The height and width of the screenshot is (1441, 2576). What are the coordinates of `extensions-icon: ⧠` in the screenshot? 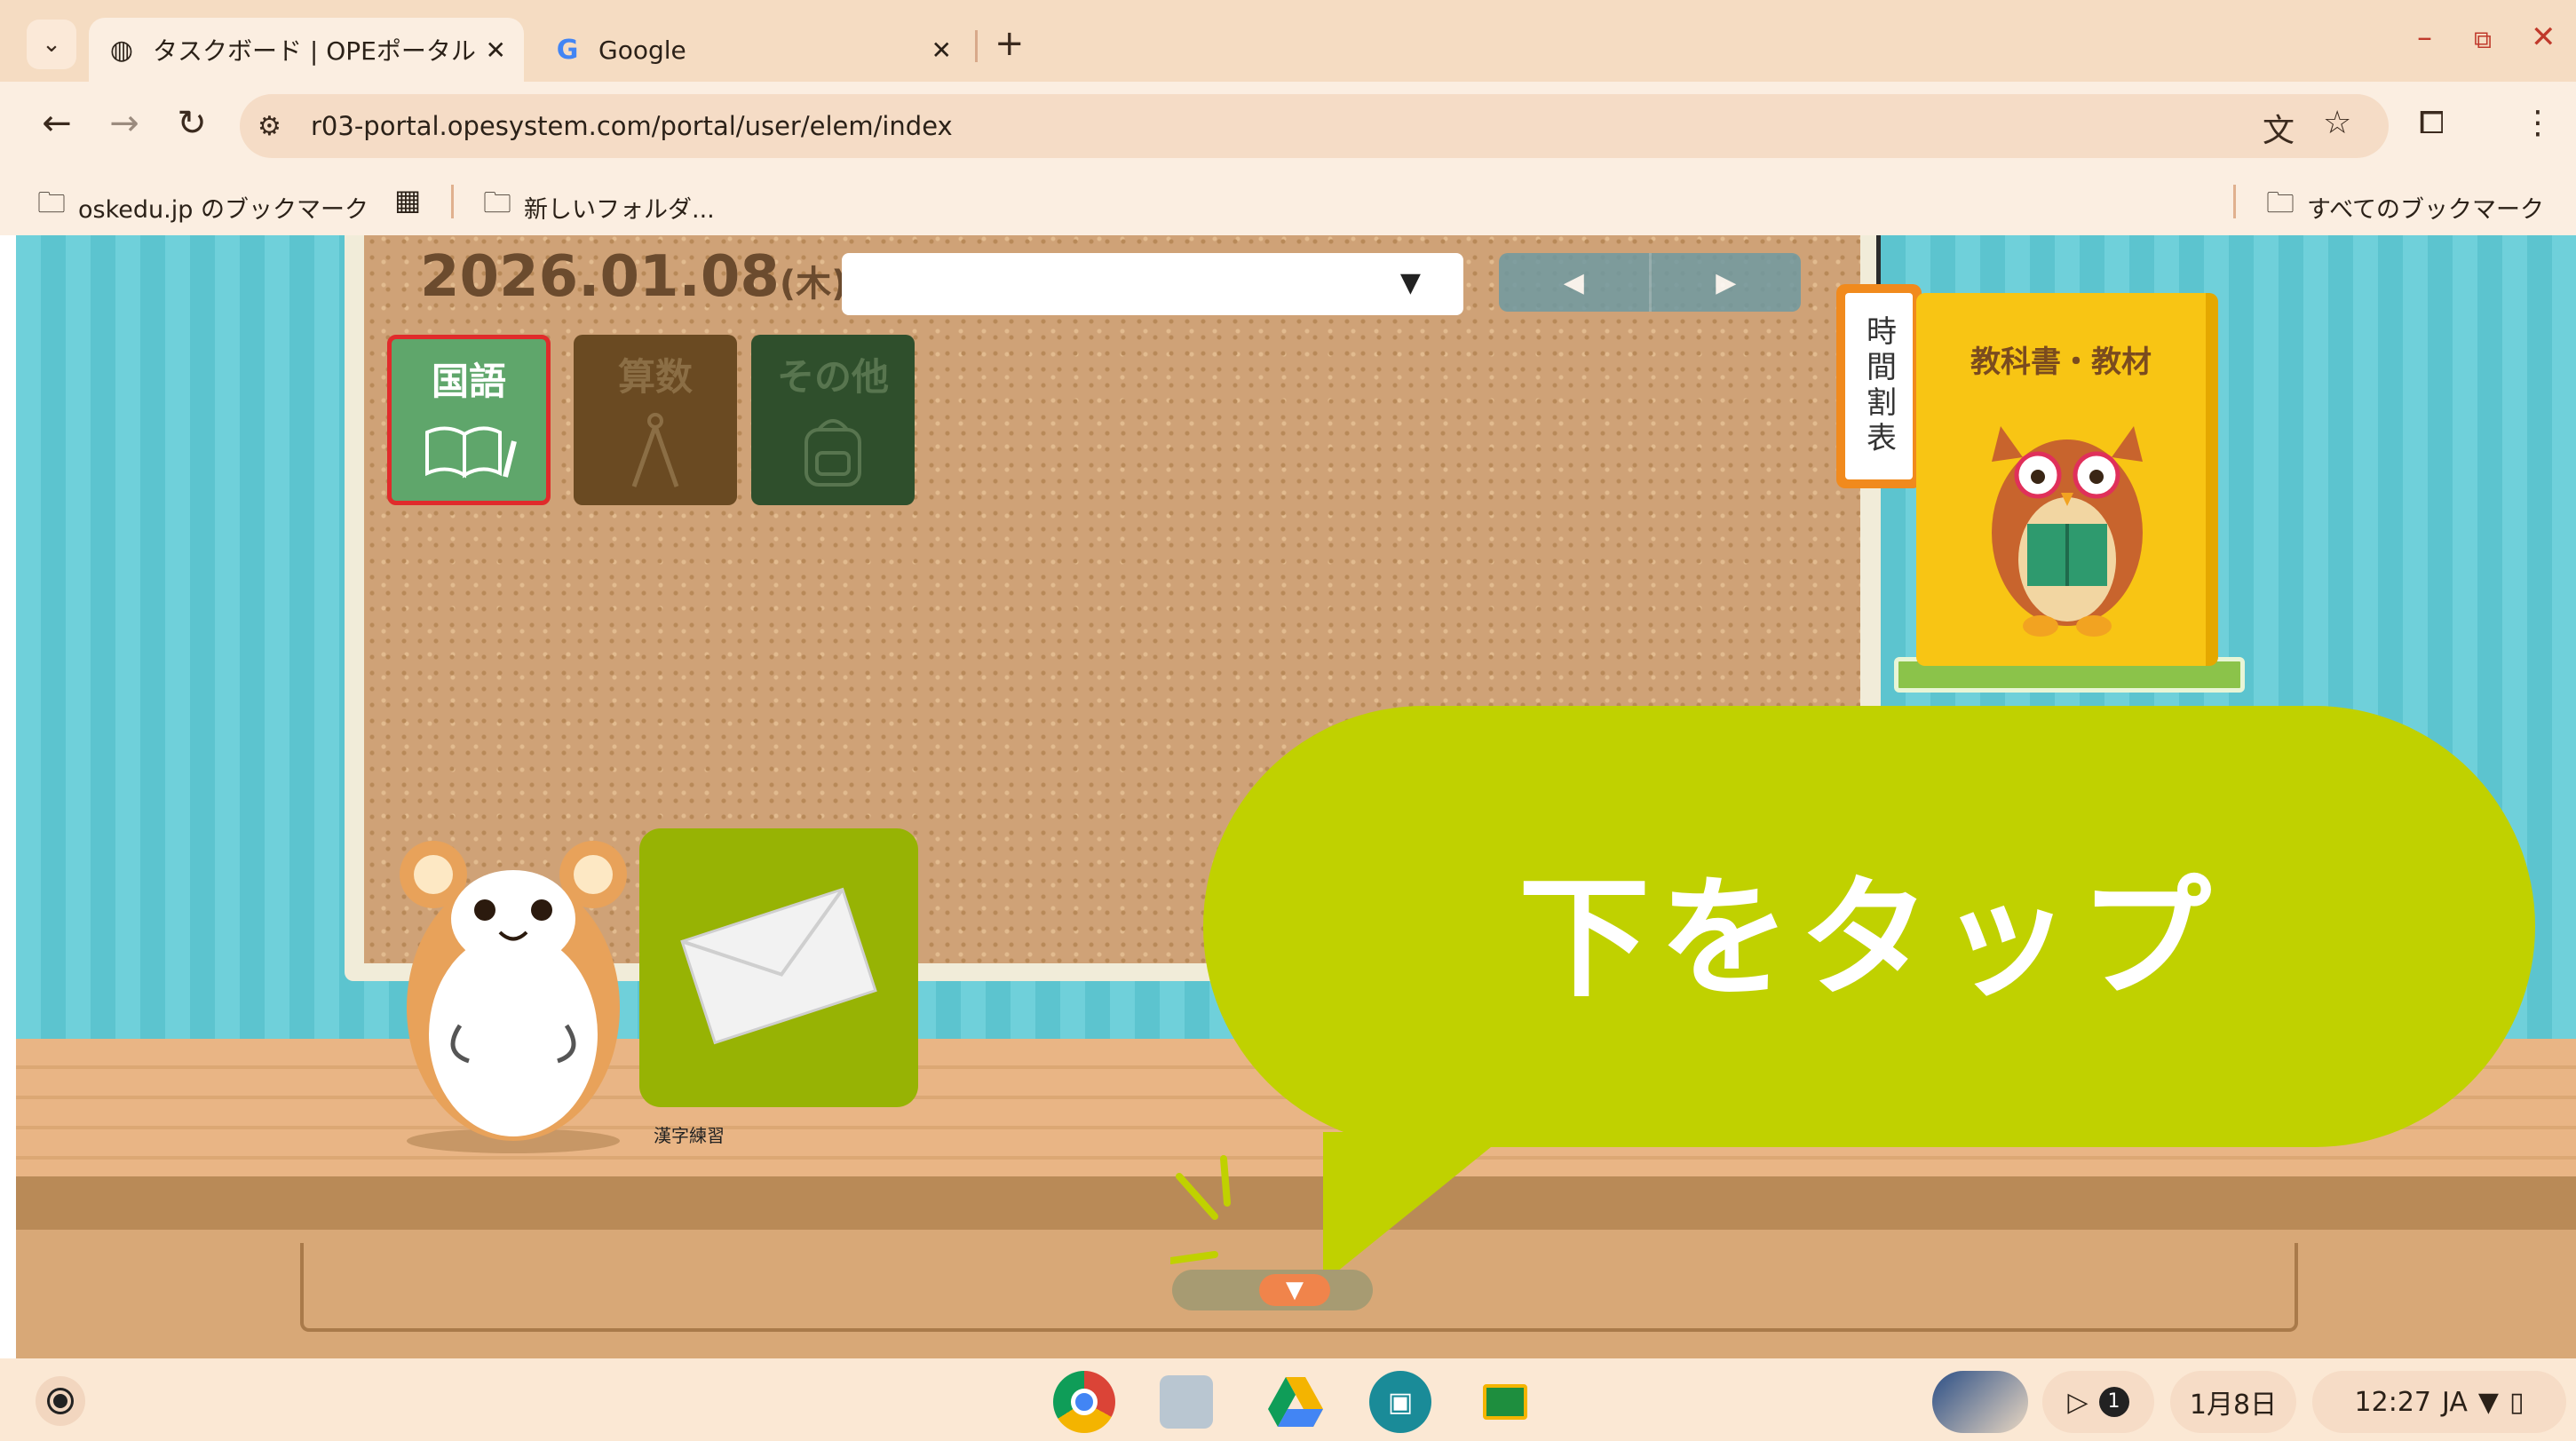 It's located at (2432, 123).